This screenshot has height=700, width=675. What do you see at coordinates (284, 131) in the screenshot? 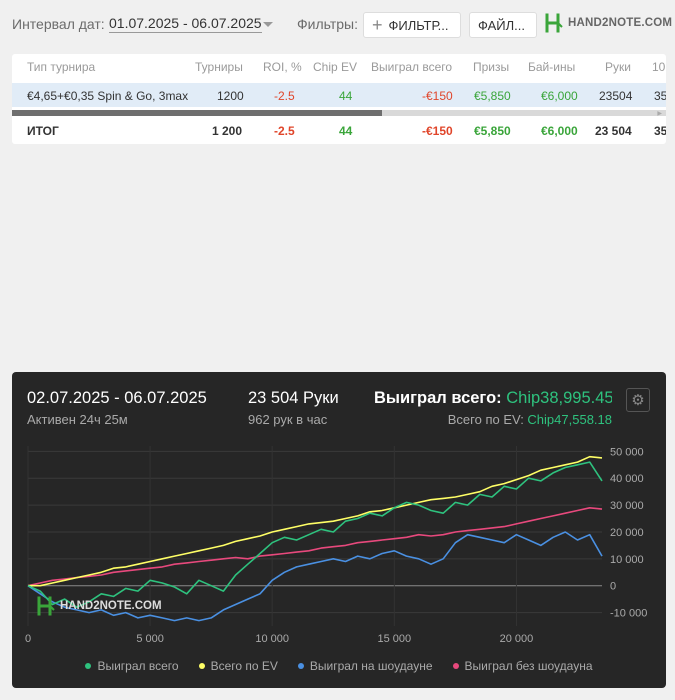
I see `total-roi: -2.5` at bounding box center [284, 131].